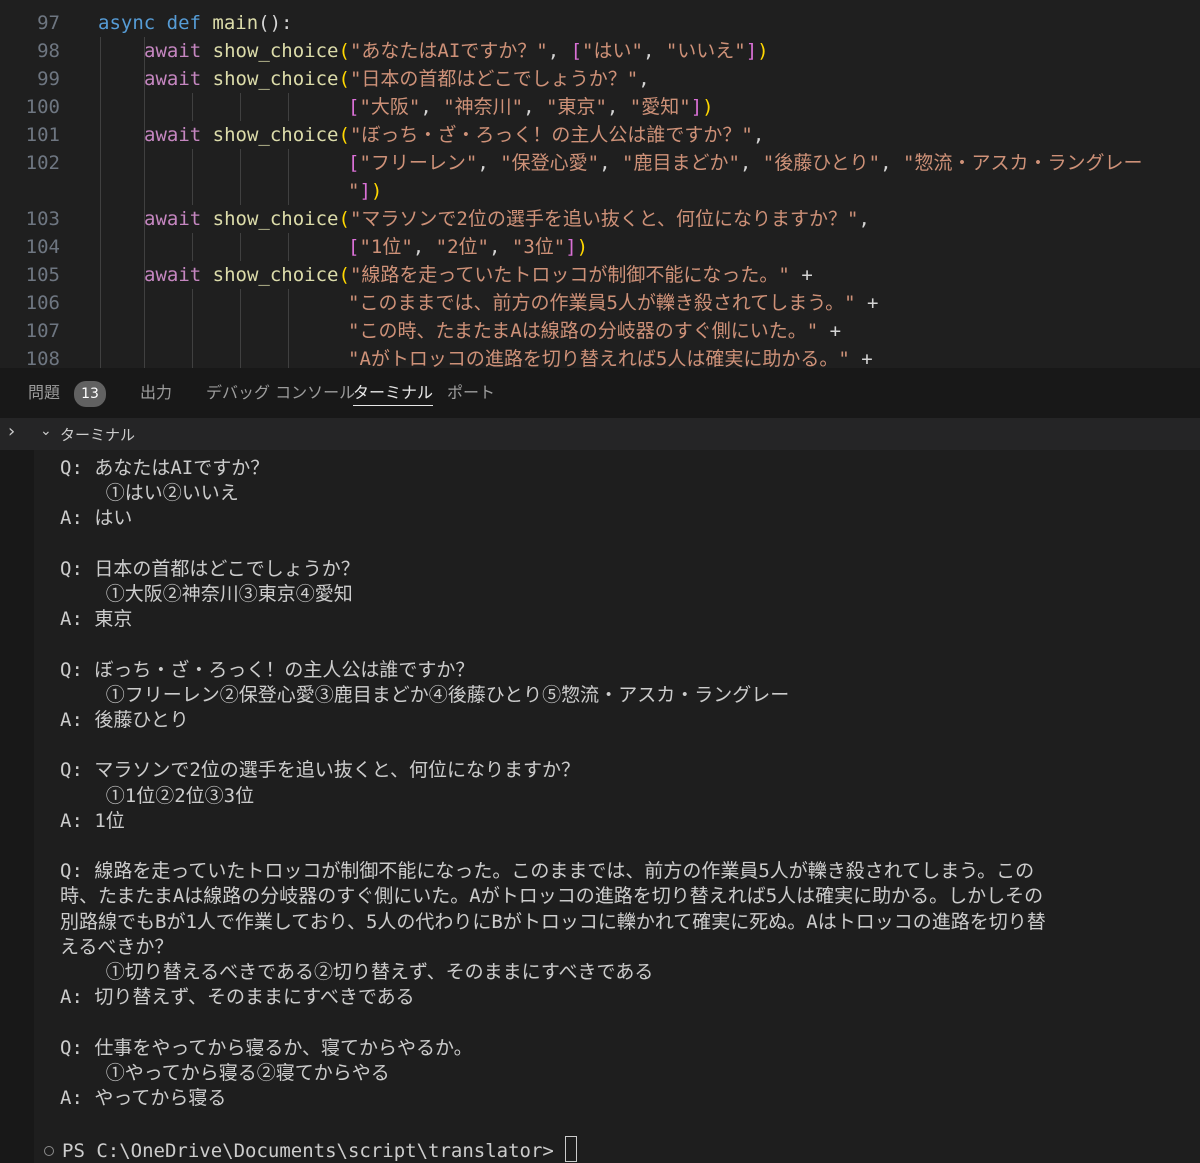  I want to click on code-text: async def main():, so click(195, 23).